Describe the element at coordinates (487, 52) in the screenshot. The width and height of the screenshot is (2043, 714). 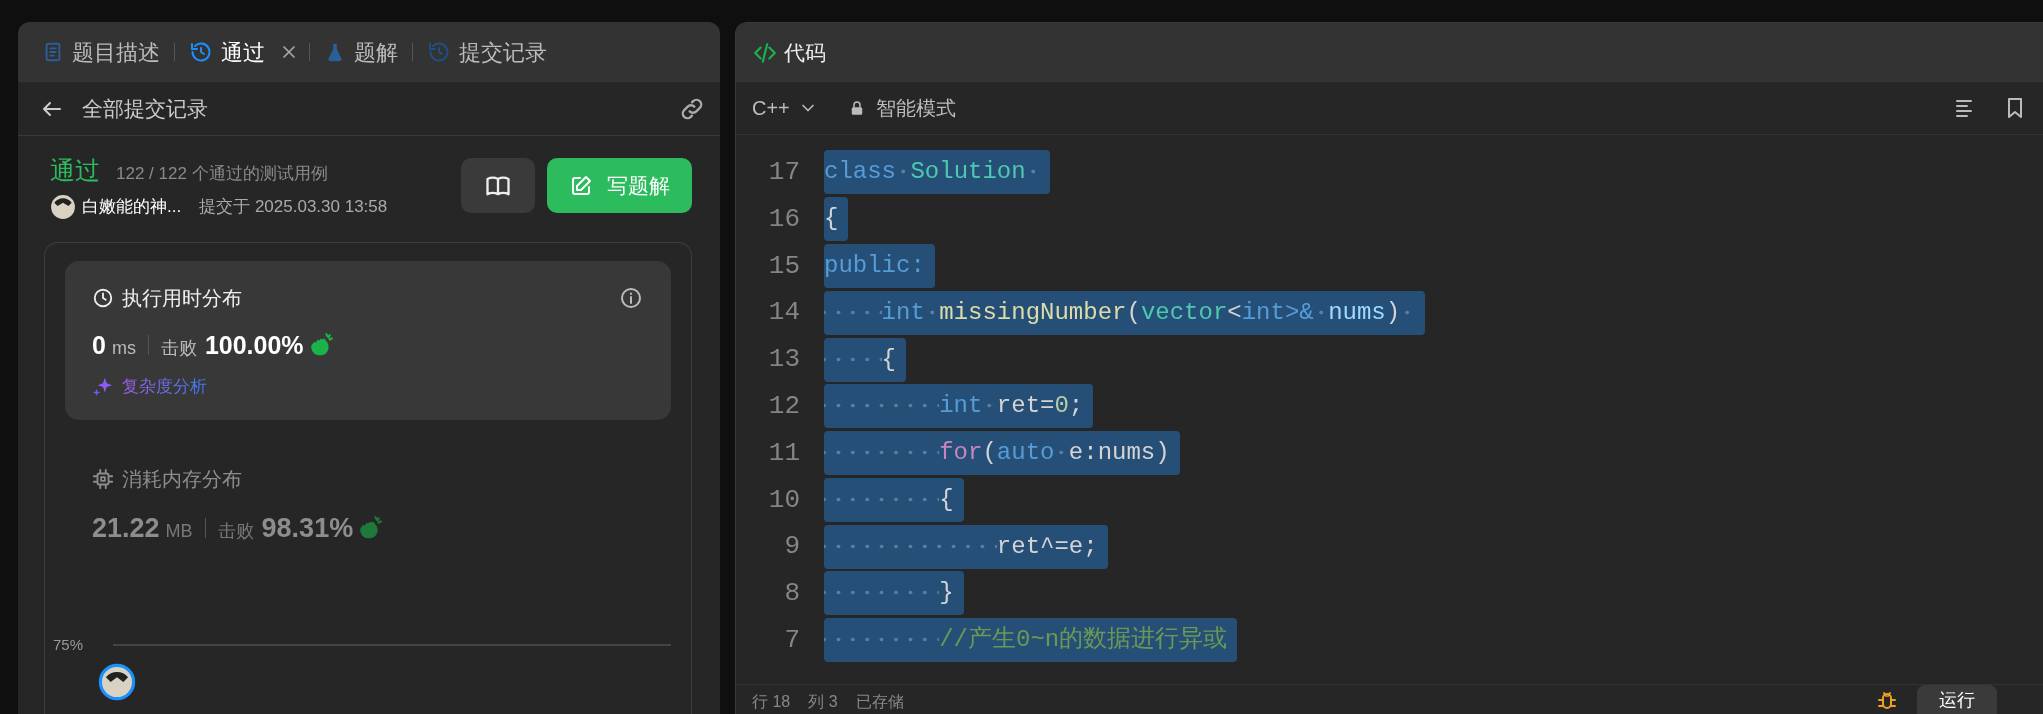
I see `tab: 提交记录` at that location.